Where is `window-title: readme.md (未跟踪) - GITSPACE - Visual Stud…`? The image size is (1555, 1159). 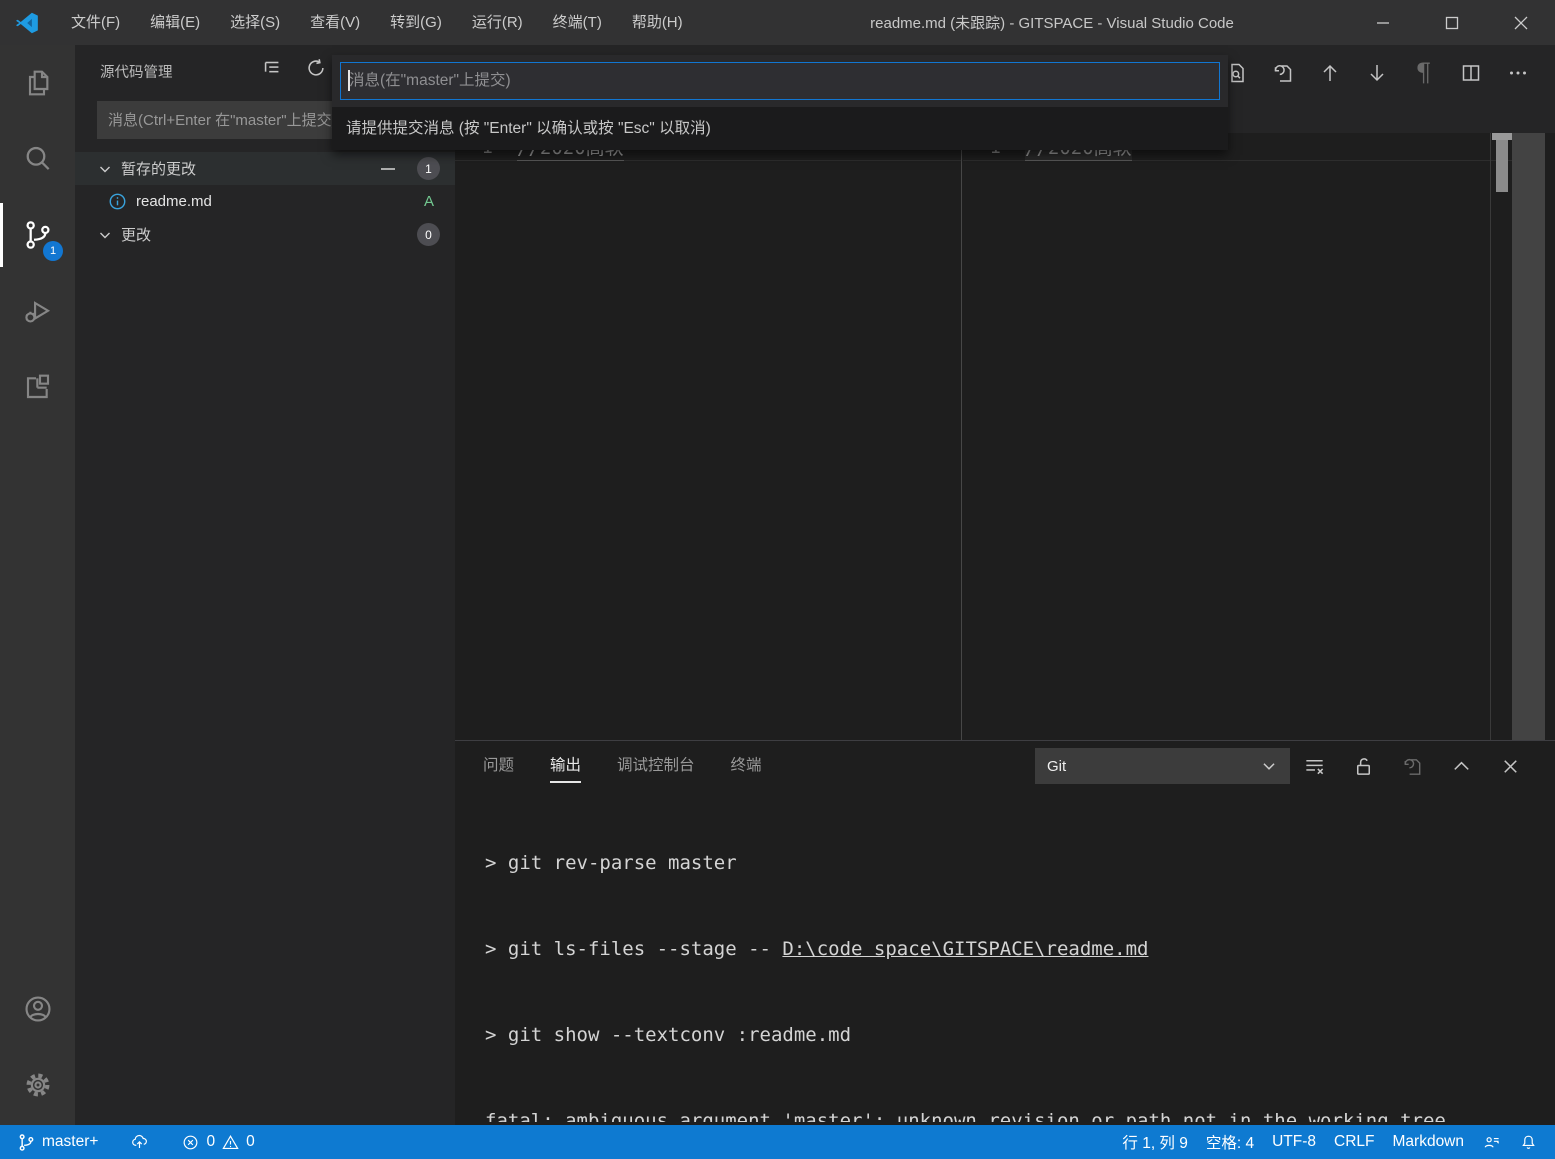 window-title: readme.md (未跟踪) - GITSPACE - Visual Stud… is located at coordinates (1052, 23).